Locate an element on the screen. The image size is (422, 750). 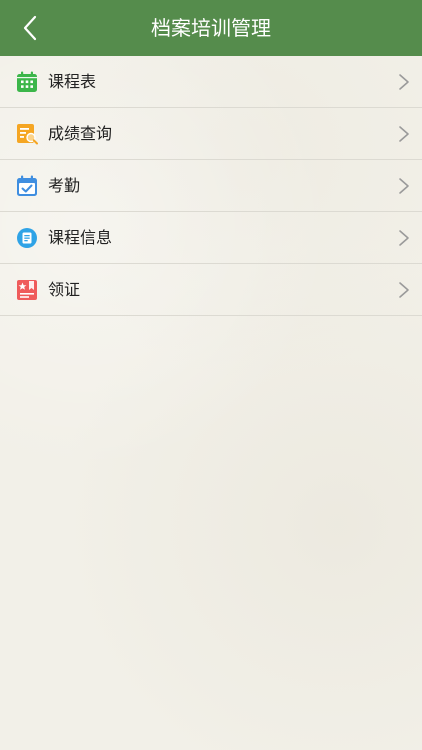
page-title: 档案培训管理 is located at coordinates (211, 28).